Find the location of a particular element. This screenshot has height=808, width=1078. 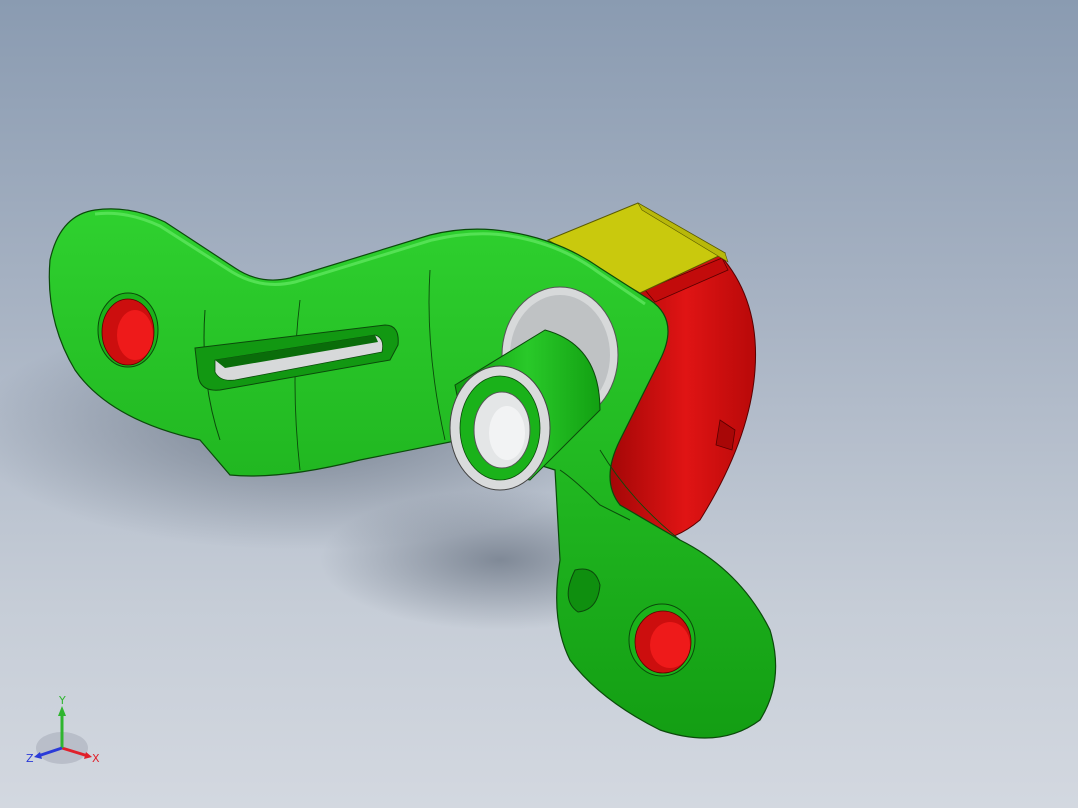

triad-z-label: Z is located at coordinates (30, 758).